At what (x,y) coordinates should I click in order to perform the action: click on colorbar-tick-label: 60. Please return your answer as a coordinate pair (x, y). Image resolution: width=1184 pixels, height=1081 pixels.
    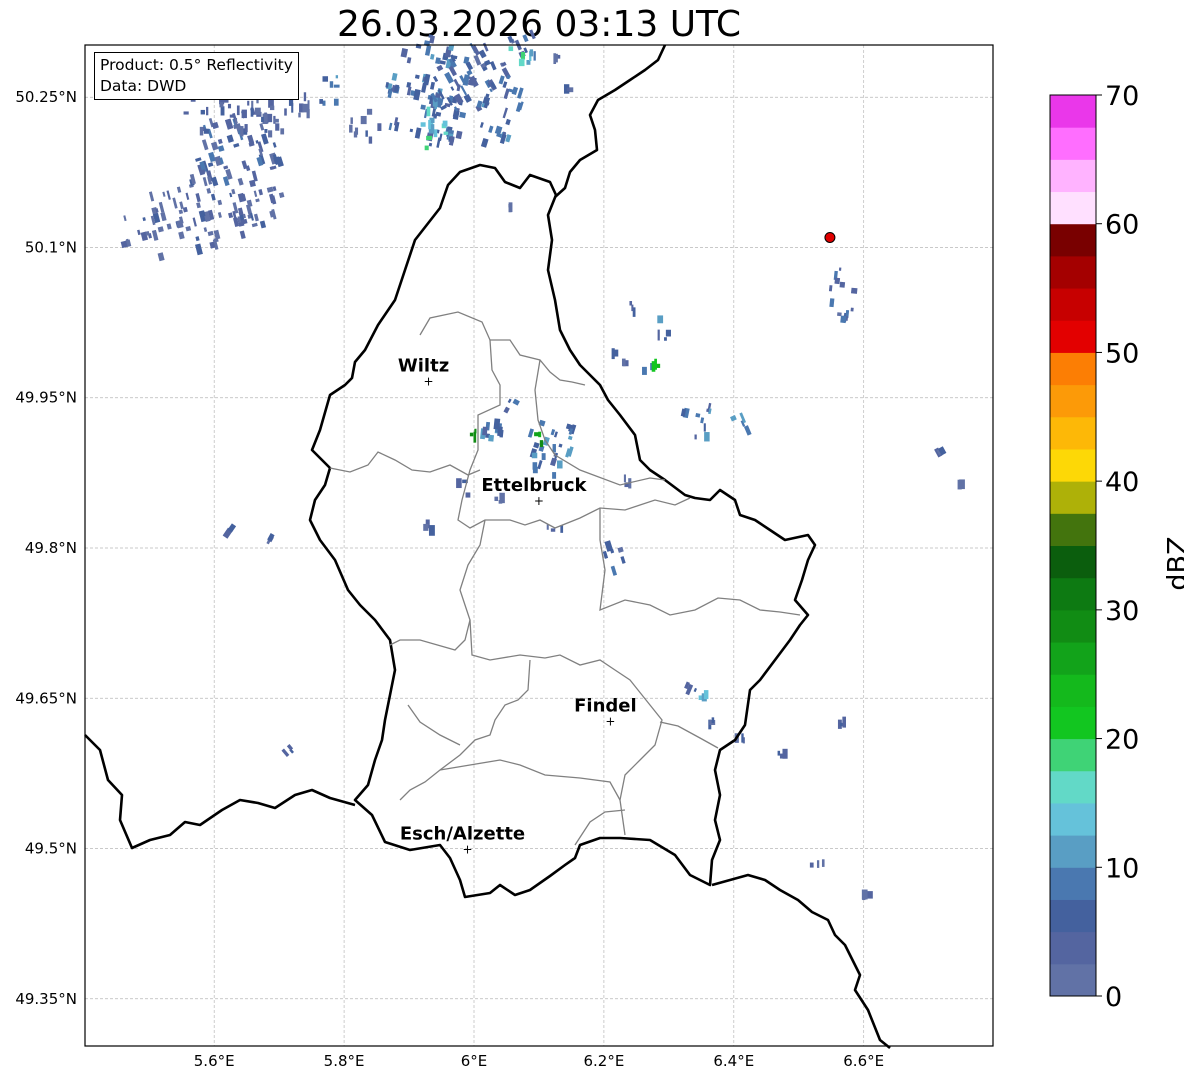
    Looking at the image, I should click on (1122, 225).